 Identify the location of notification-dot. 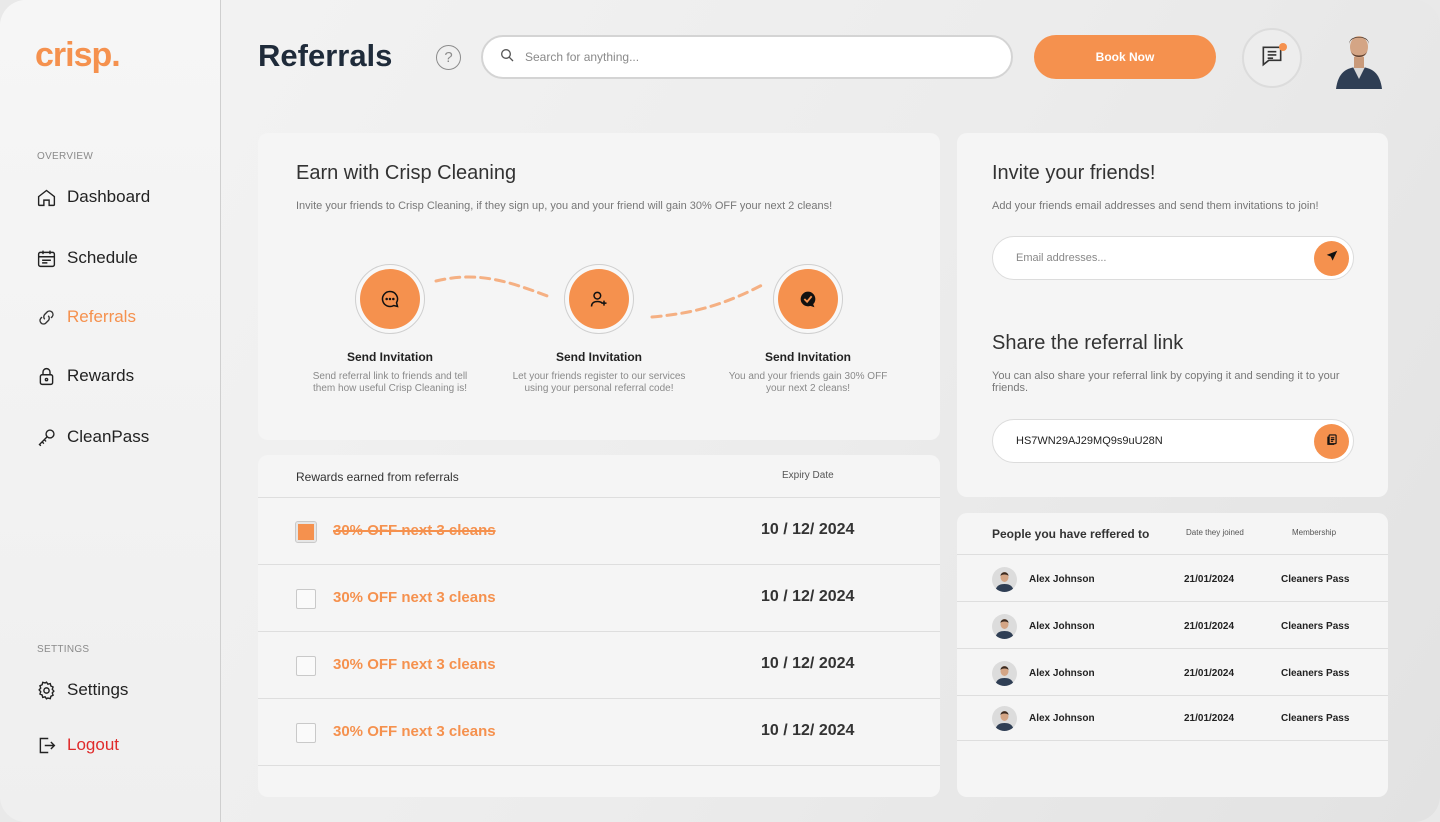
(1283, 47).